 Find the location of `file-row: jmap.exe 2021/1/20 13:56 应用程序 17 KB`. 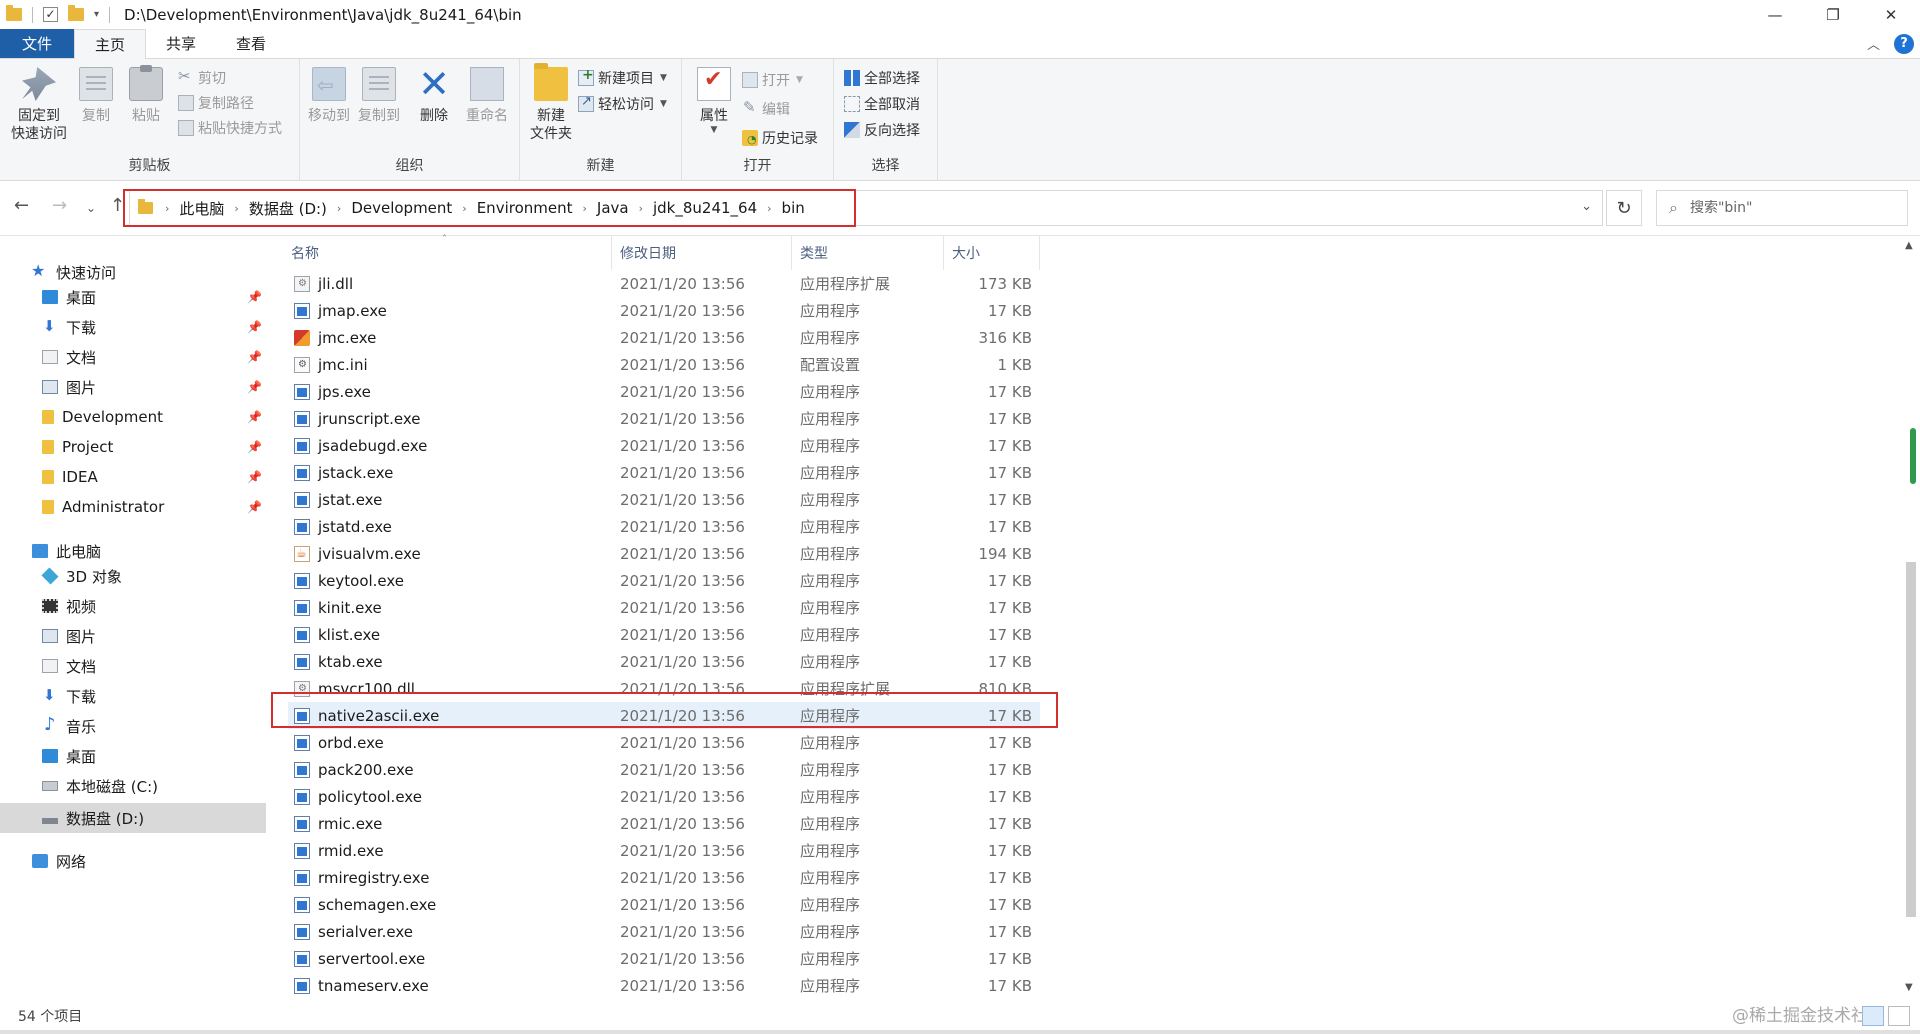

file-row: jmap.exe 2021/1/20 13:56 应用程序 17 KB is located at coordinates (664, 310).